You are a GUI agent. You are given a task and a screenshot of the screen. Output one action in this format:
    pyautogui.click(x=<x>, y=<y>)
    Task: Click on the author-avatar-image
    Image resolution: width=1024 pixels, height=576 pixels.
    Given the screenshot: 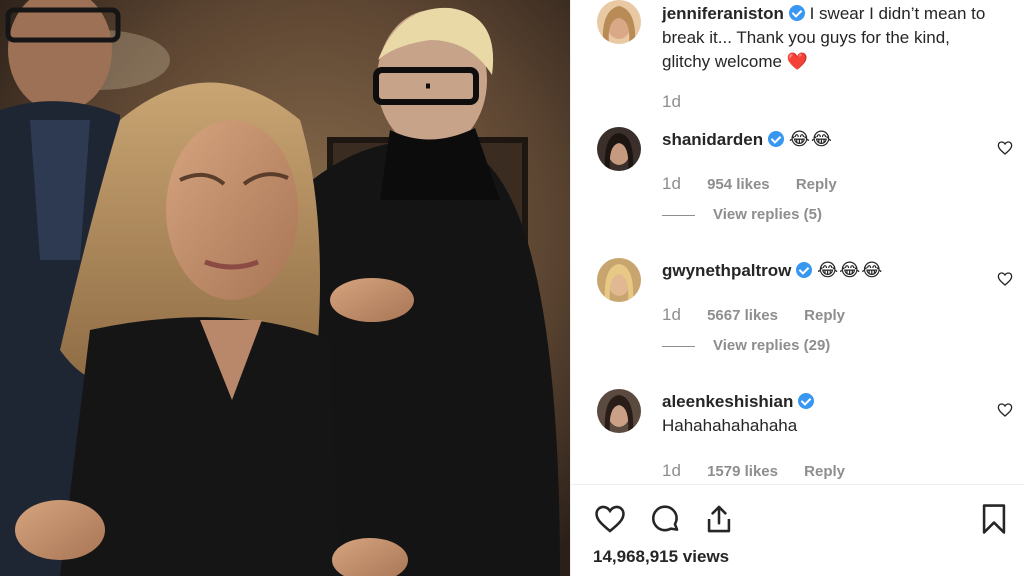 What is the action you would take?
    pyautogui.click(x=619, y=22)
    